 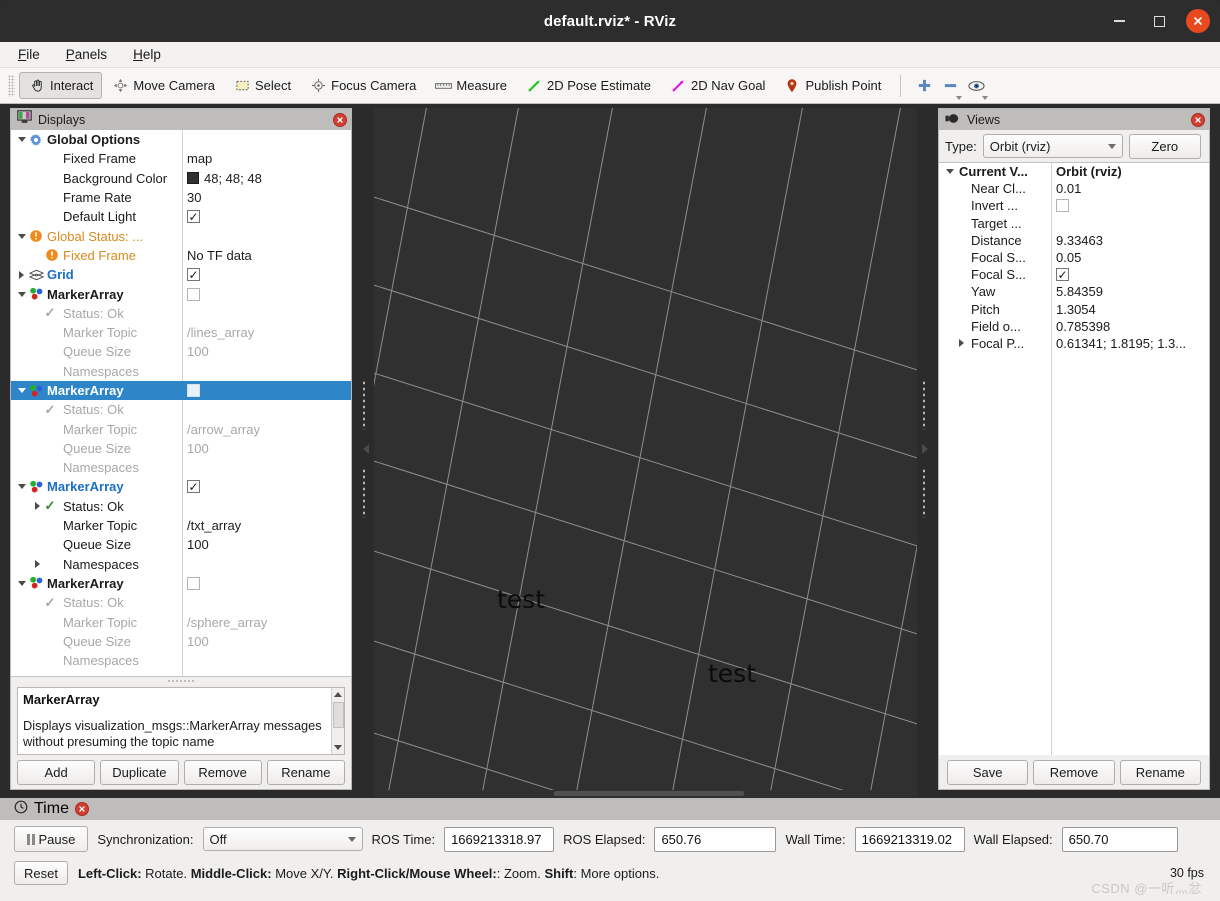 What do you see at coordinates (1130, 275) in the screenshot?
I see `views-row-value-cell: ✓` at bounding box center [1130, 275].